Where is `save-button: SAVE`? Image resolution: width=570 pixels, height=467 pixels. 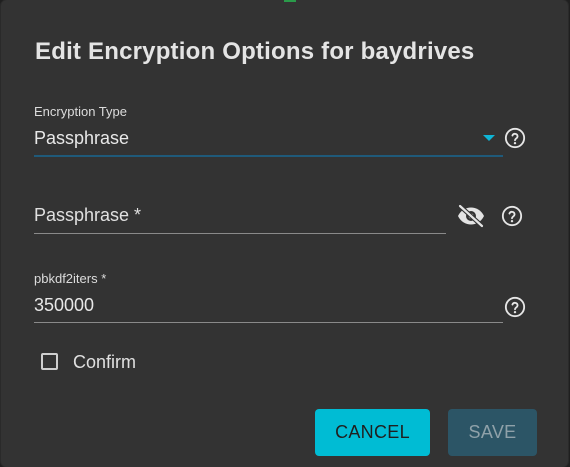
save-button: SAVE is located at coordinates (492, 432).